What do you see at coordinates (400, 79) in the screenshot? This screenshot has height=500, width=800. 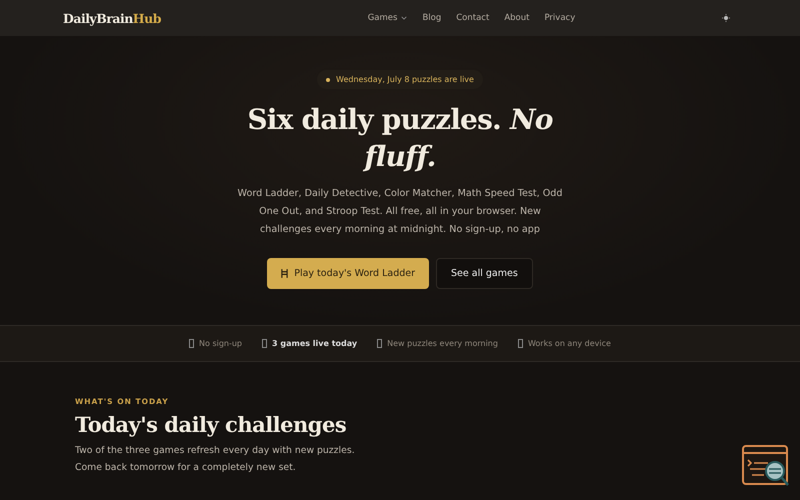 I see `status-badge: Wednesday, July 8 puzzles are live` at bounding box center [400, 79].